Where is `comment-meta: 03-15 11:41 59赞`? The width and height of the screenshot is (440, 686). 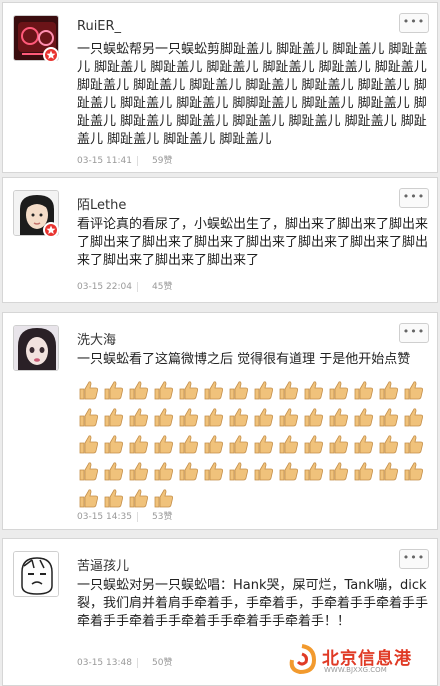 comment-meta: 03-15 11:41 59赞 is located at coordinates (124, 159).